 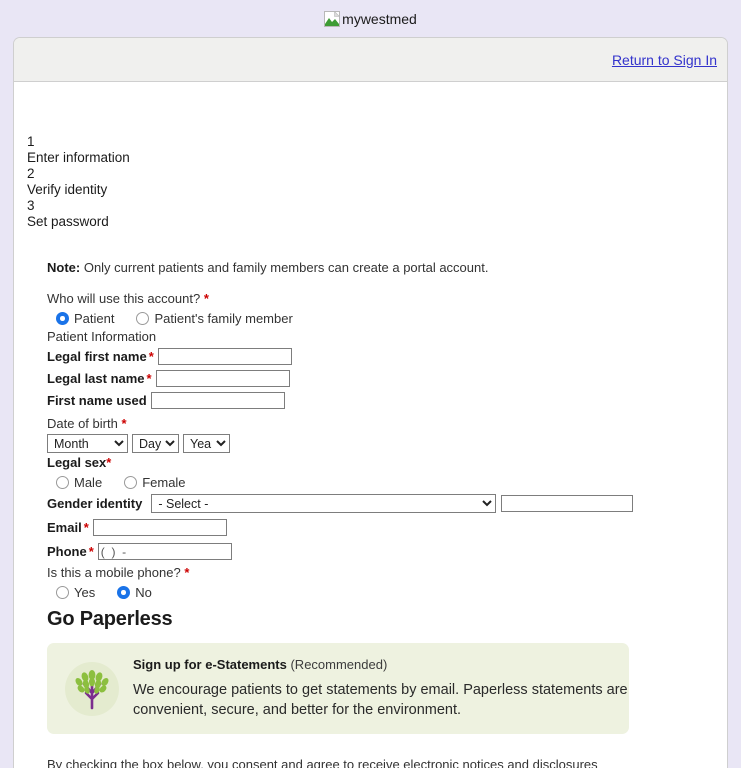 What do you see at coordinates (78, 157) in the screenshot?
I see `step-label: Enter information` at bounding box center [78, 157].